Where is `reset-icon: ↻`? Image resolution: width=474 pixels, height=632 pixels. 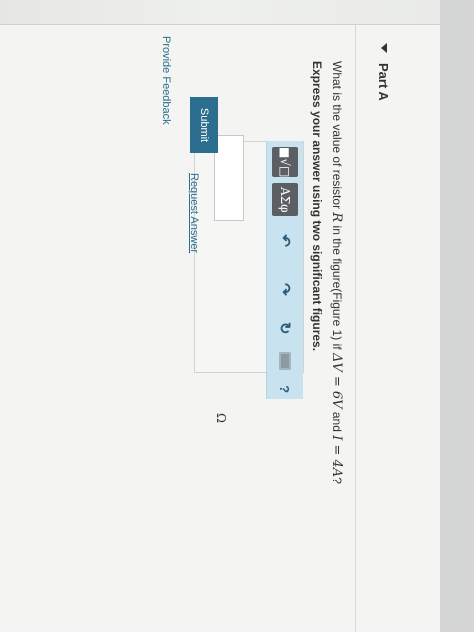
reset-icon: ↻ is located at coordinates (285, 328).